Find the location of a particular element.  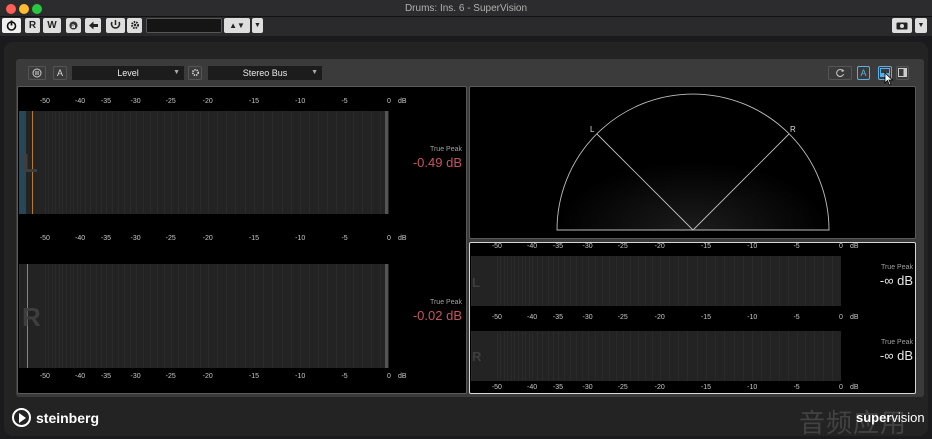

product-name: supervision is located at coordinates (890, 417).